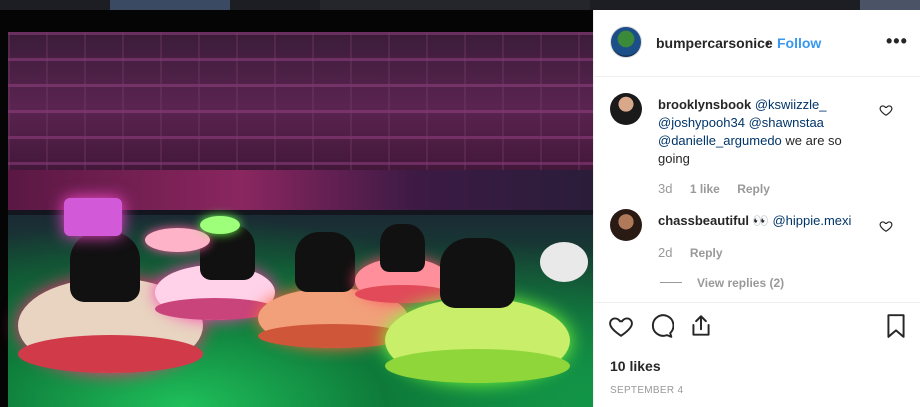  What do you see at coordinates (671, 282) in the screenshot?
I see `view-replies-divider` at bounding box center [671, 282].